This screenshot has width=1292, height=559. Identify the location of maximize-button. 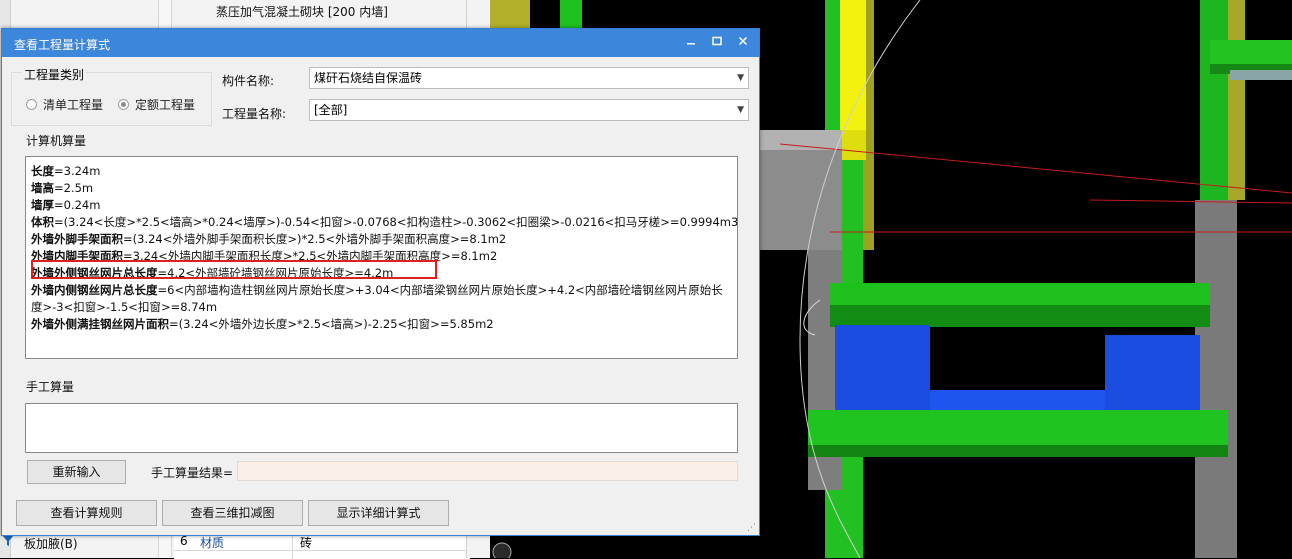
(717, 43).